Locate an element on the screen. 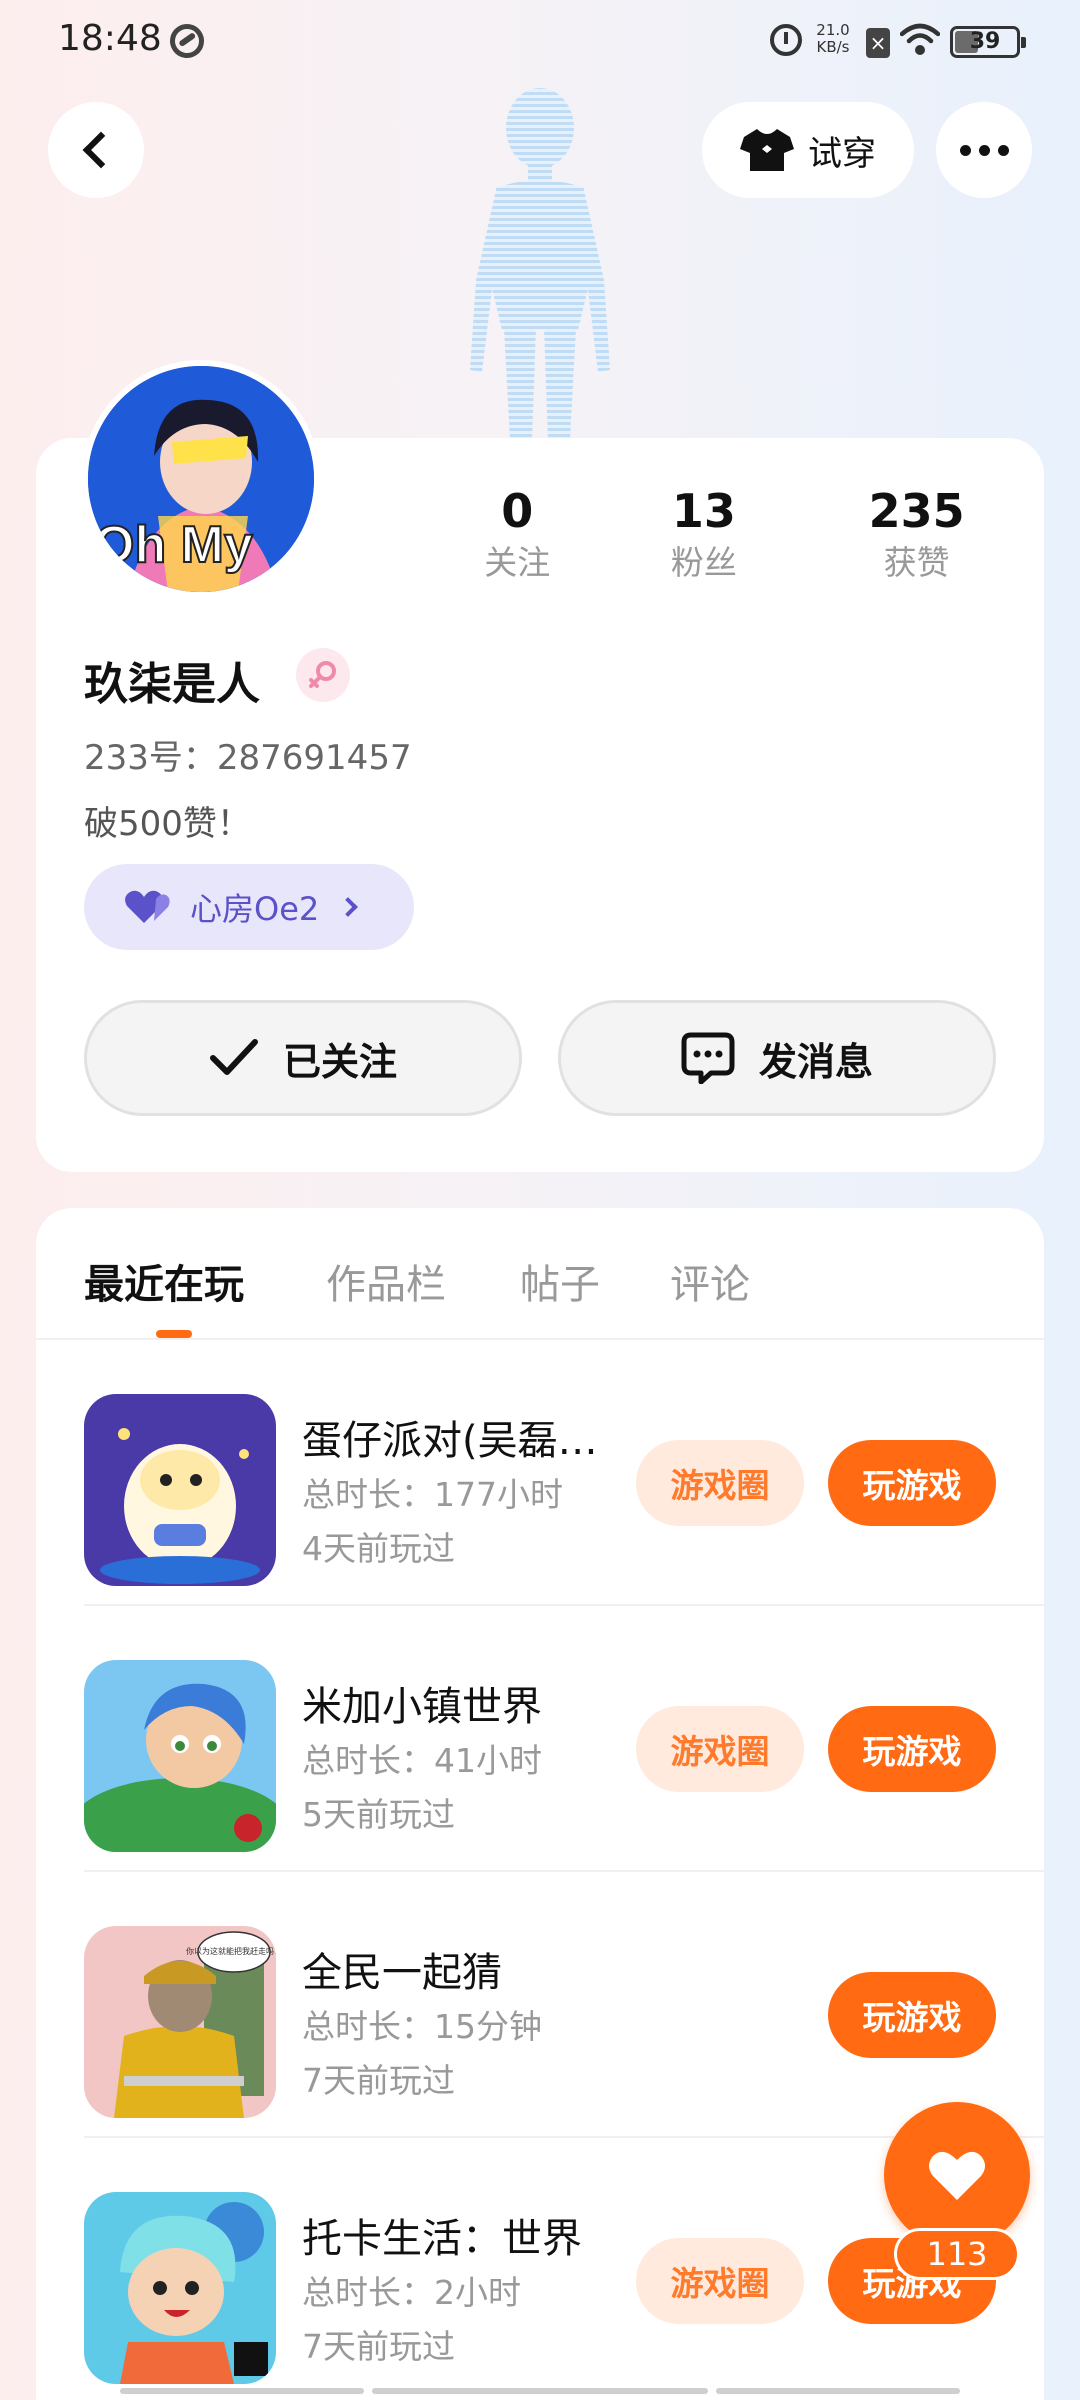  tab-indicator is located at coordinates (174, 1334).